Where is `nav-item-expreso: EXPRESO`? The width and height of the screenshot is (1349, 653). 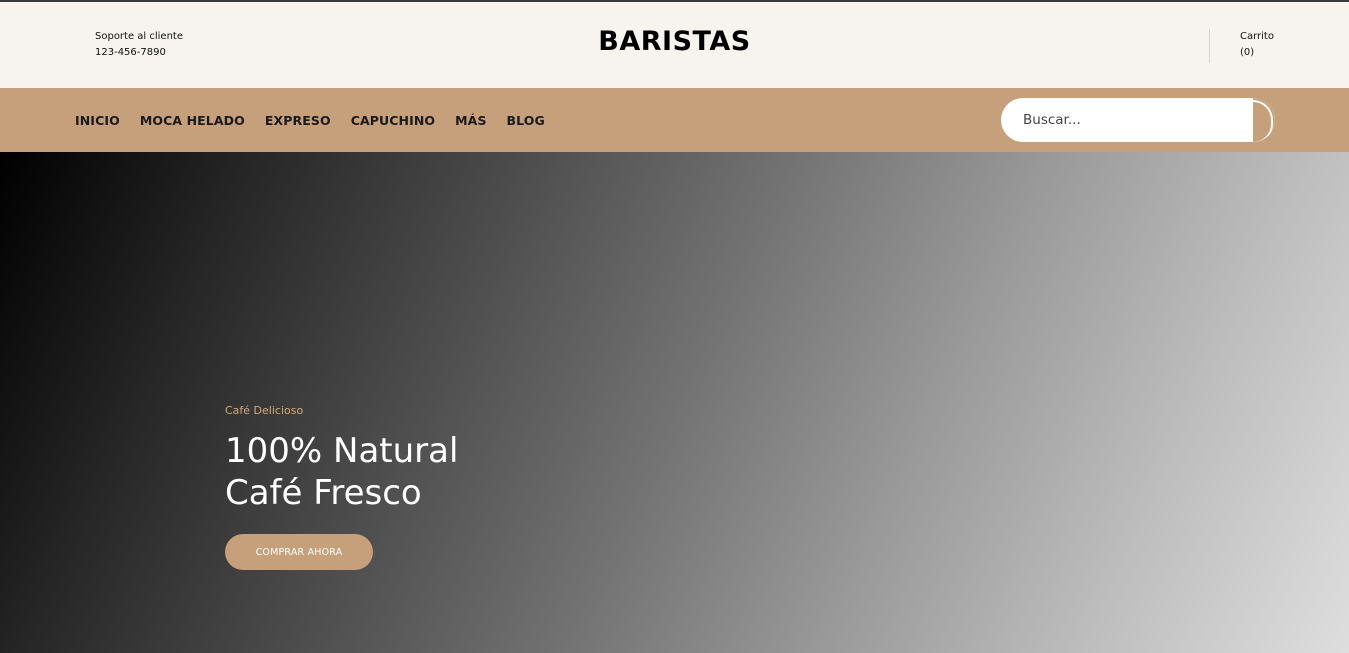 nav-item-expreso: EXPRESO is located at coordinates (298, 120).